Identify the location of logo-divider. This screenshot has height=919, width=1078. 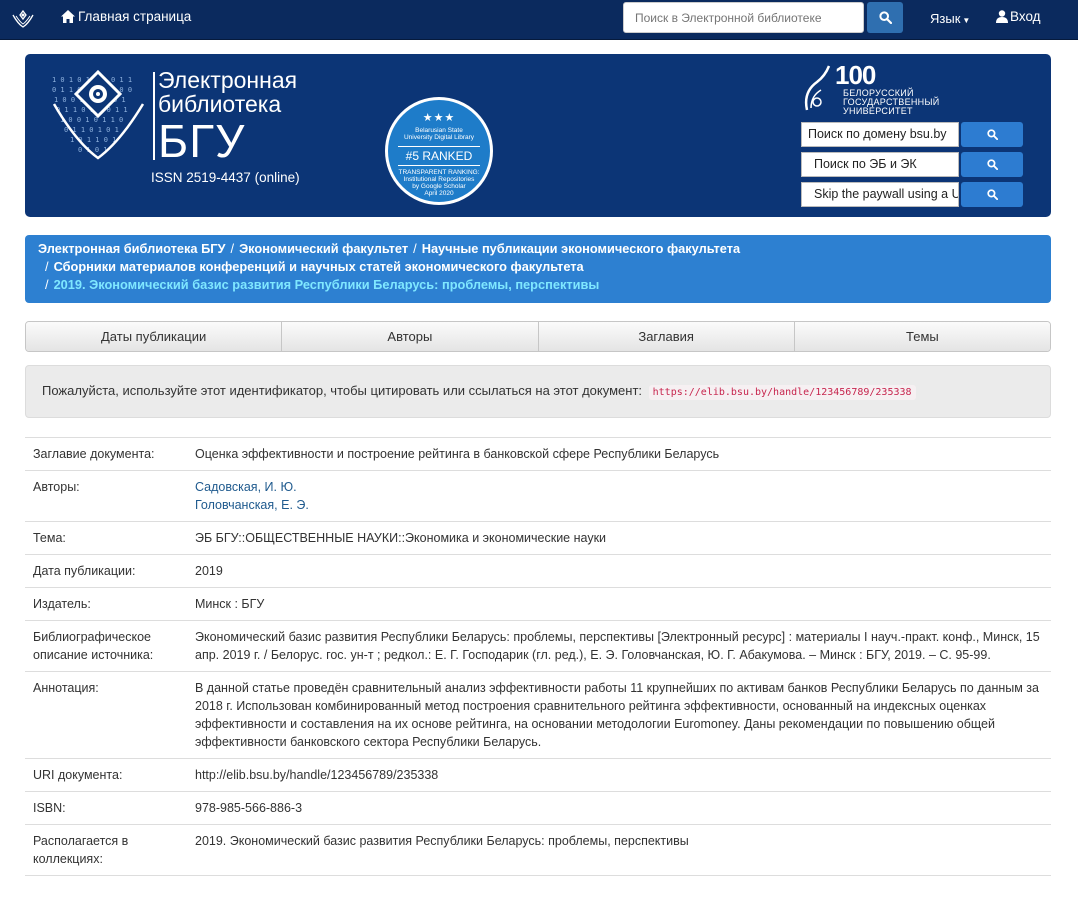
(154, 116).